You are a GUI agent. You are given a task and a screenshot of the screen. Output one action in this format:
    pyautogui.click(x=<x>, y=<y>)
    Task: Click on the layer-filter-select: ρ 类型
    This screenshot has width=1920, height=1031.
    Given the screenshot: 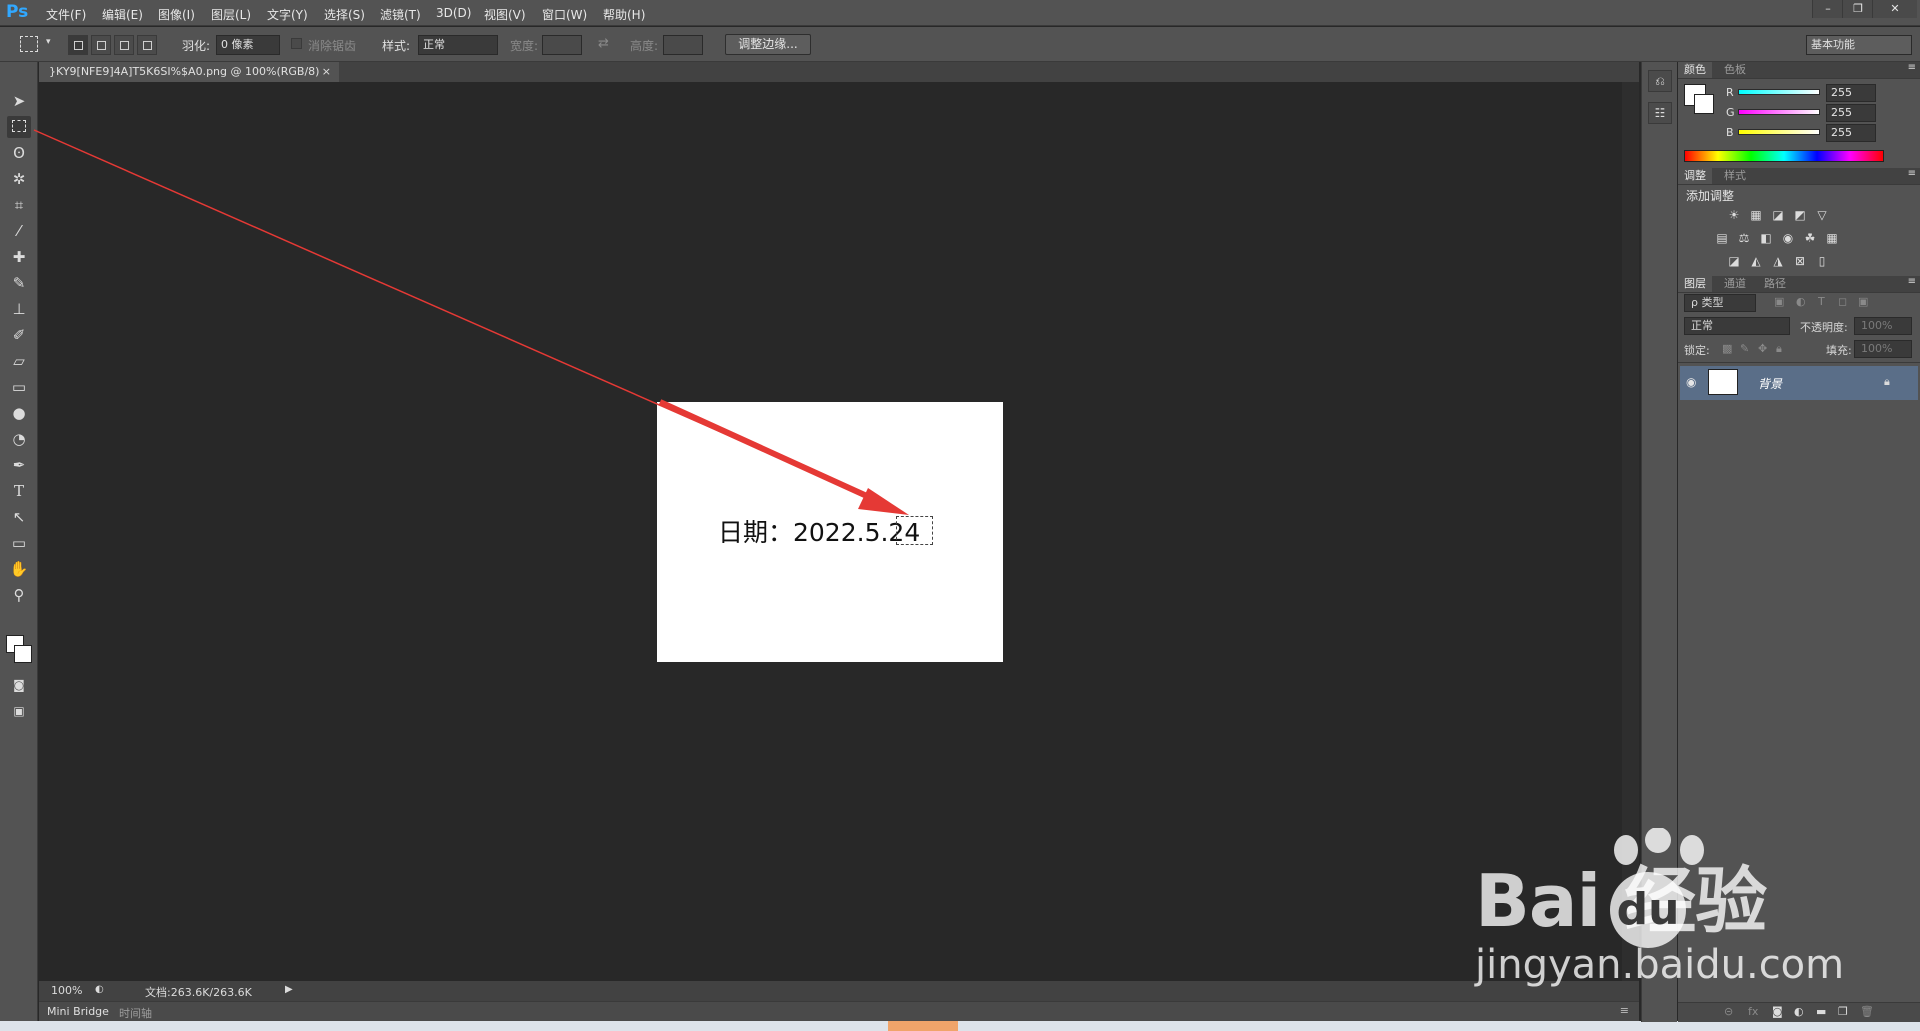 What is the action you would take?
    pyautogui.click(x=1720, y=303)
    